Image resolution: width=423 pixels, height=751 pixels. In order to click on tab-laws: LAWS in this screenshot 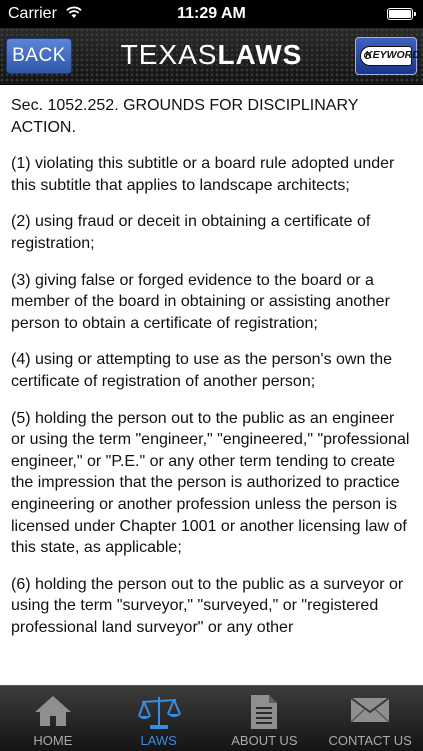, I will do `click(159, 718)`.